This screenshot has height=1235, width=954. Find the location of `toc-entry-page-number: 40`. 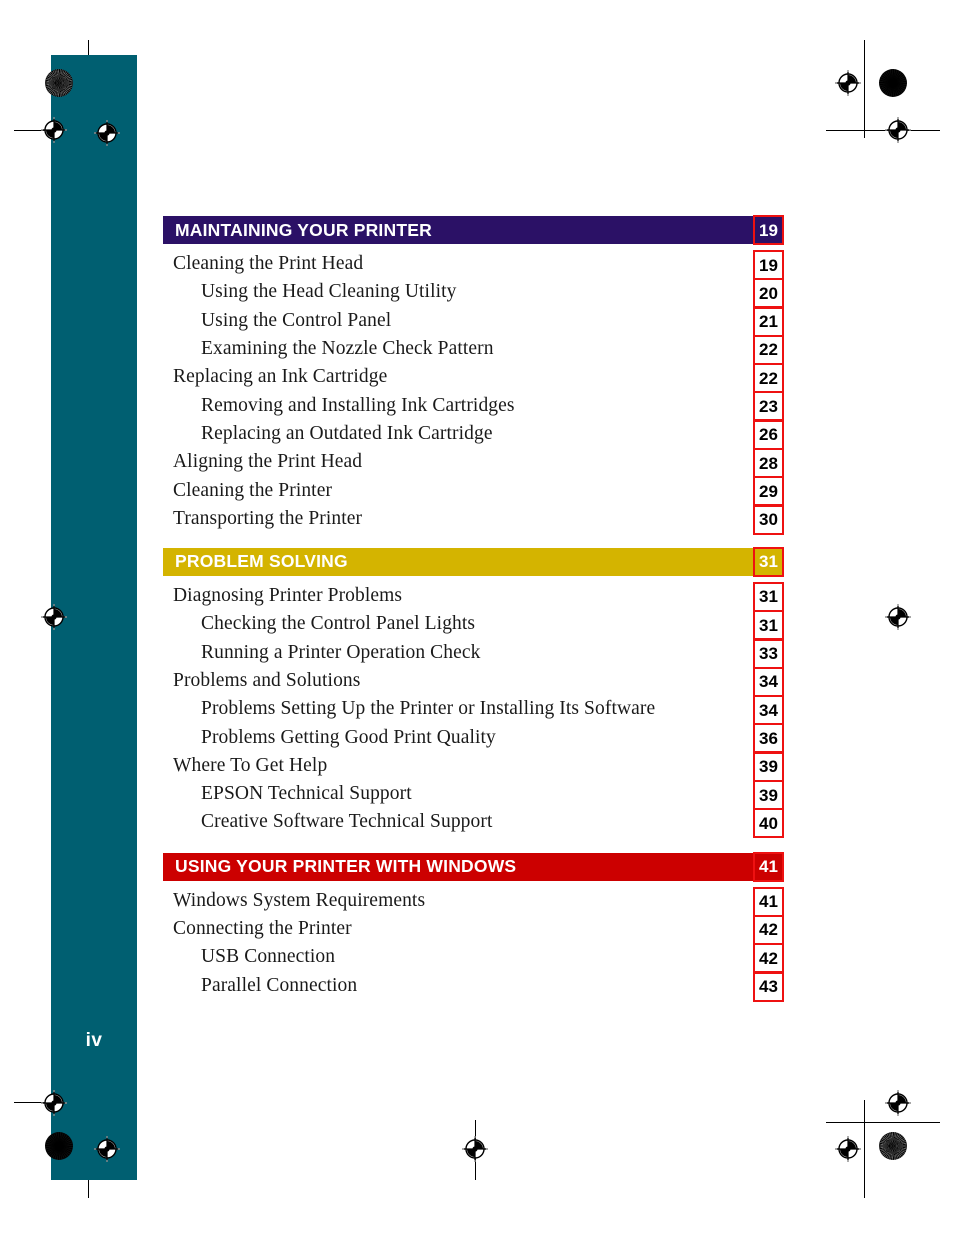

toc-entry-page-number: 40 is located at coordinates (768, 823).